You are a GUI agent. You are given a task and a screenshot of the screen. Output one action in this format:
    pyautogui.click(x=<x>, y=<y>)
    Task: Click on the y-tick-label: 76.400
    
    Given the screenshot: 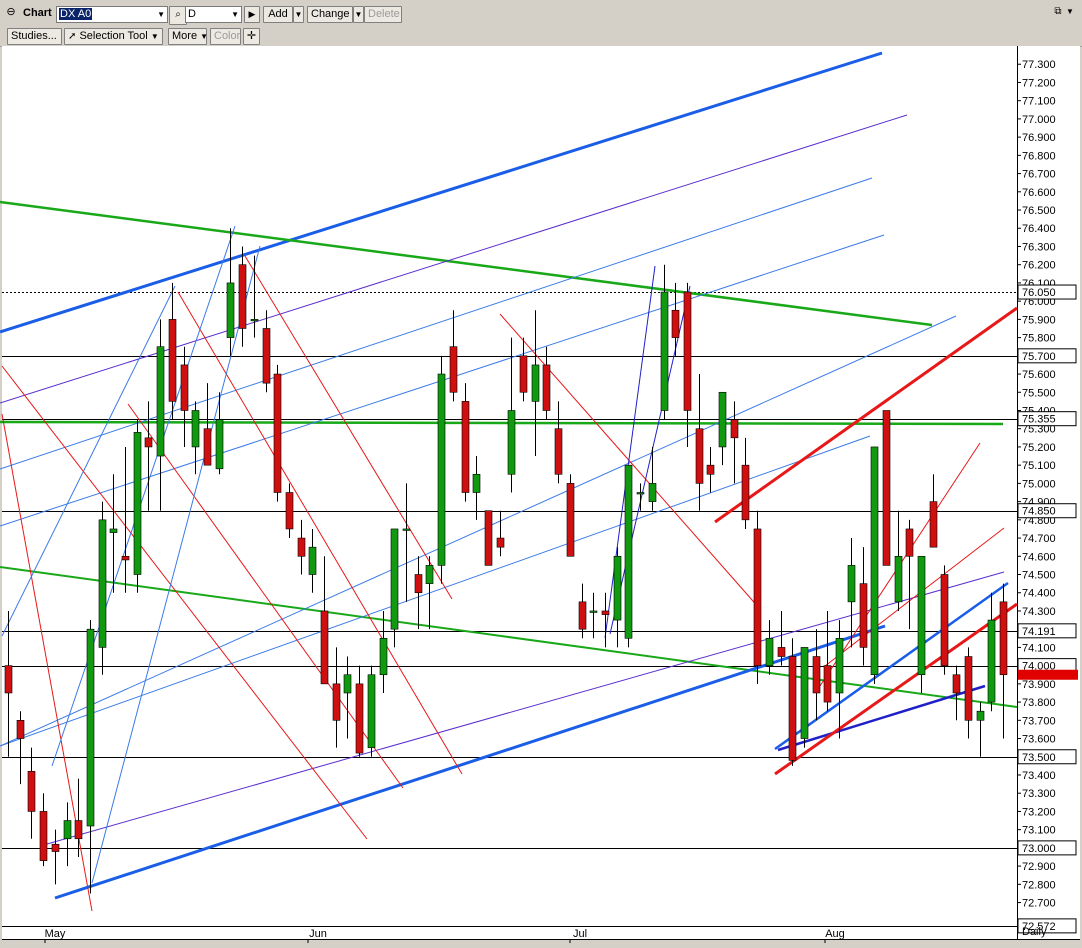 What is the action you would take?
    pyautogui.click(x=1039, y=229)
    